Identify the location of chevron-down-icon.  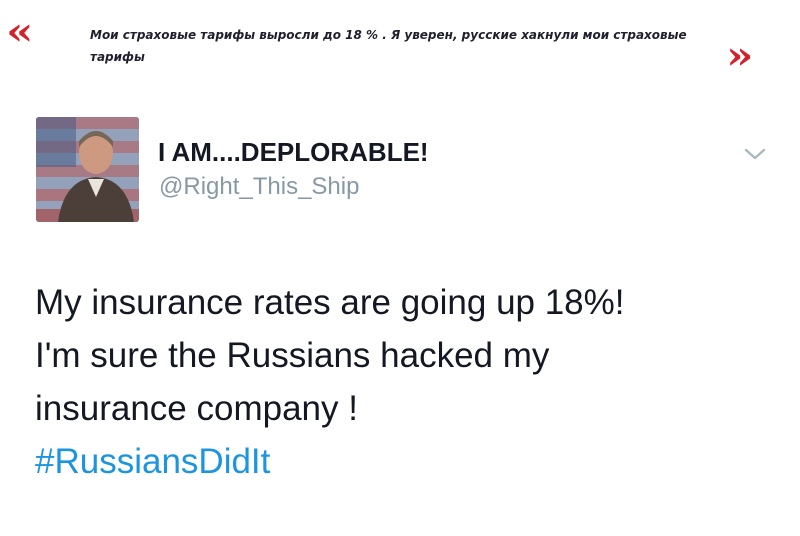
(755, 154).